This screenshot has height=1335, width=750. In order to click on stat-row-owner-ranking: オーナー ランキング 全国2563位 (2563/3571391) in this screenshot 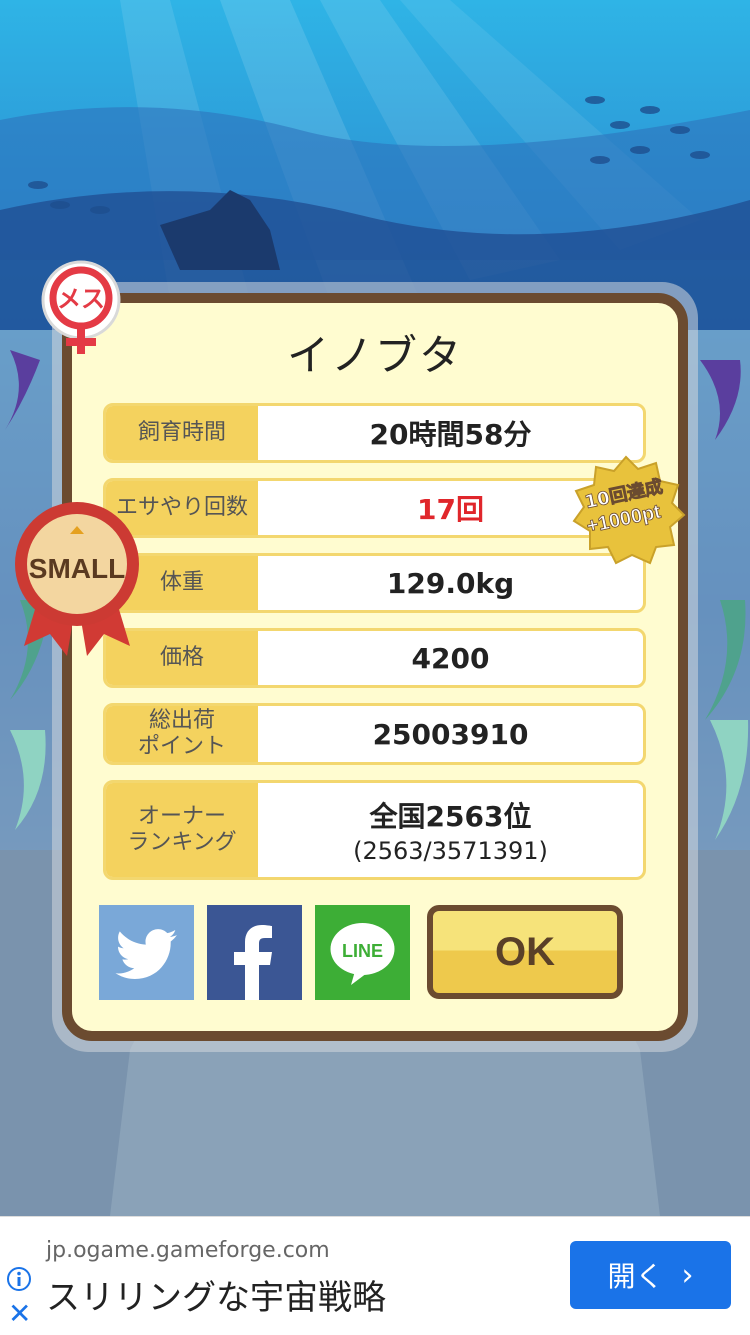, I will do `click(374, 830)`.